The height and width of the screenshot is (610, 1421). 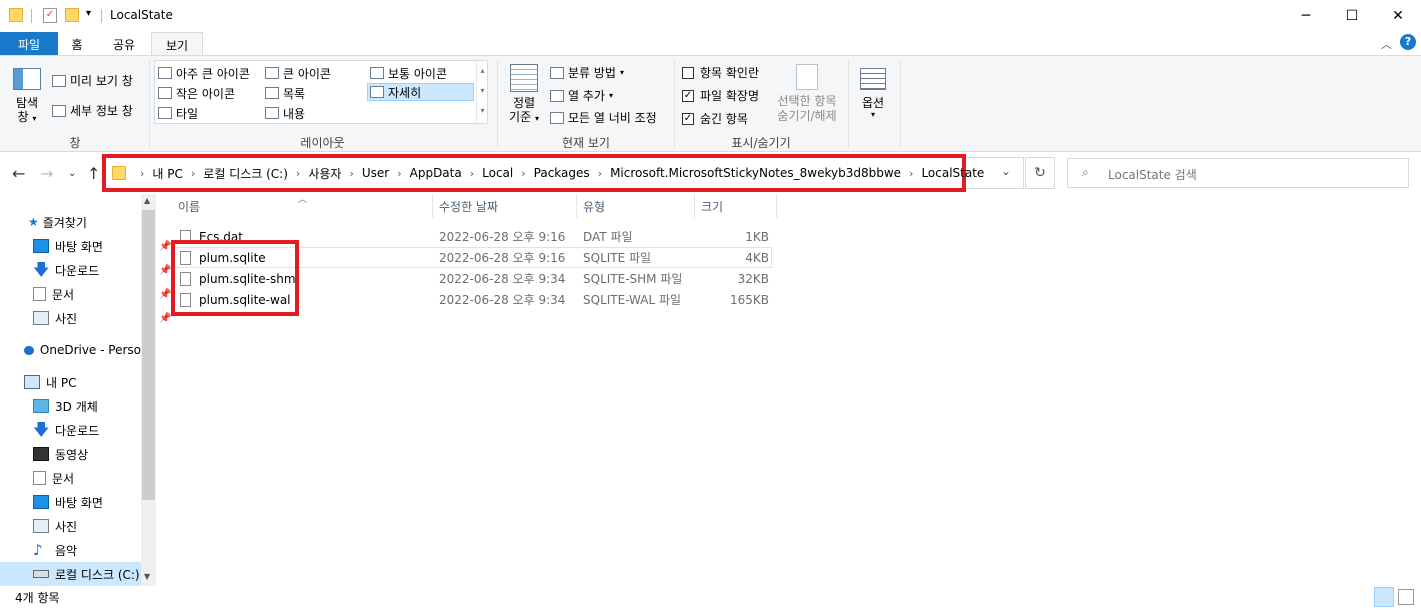 I want to click on group-by-label: 분류 방법, so click(x=592, y=73).